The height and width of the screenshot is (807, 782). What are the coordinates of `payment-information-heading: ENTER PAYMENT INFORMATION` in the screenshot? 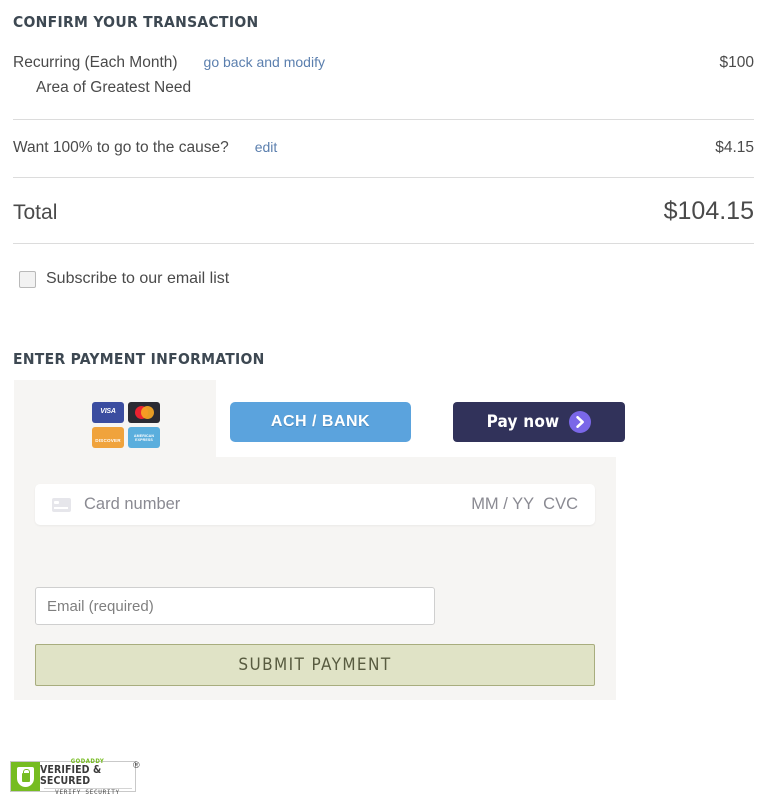 It's located at (139, 359).